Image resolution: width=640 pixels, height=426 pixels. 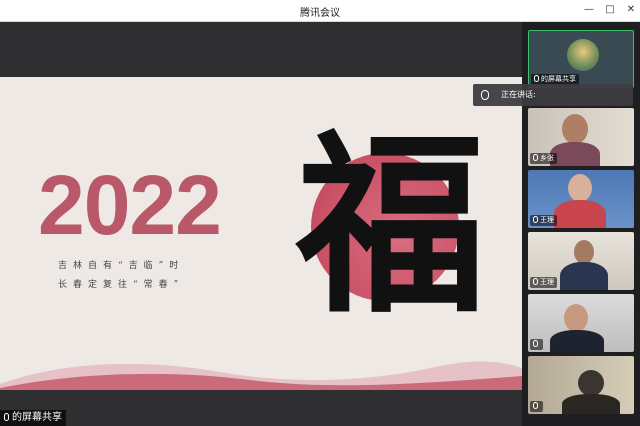 What do you see at coordinates (320, 13) in the screenshot?
I see `window-title: 腾讯会议` at bounding box center [320, 13].